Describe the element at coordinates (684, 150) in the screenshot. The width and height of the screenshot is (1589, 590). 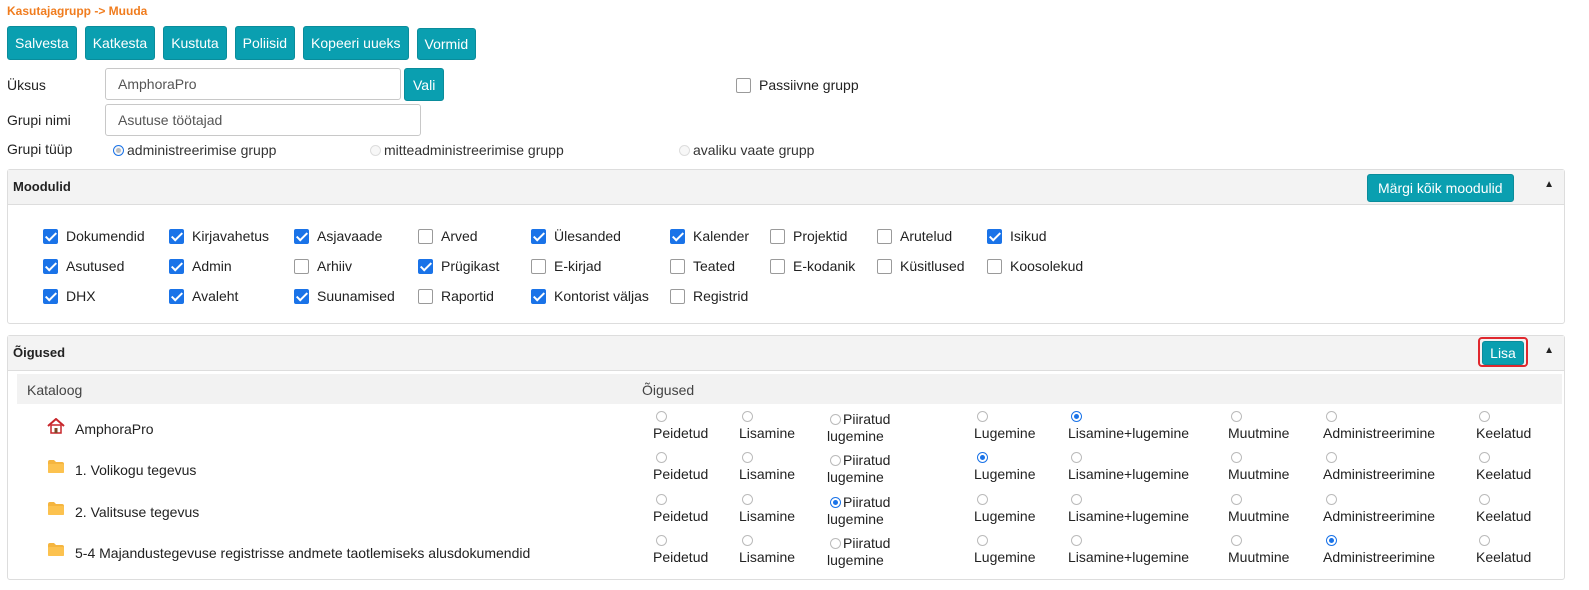
I see `group-type-public-radio` at that location.